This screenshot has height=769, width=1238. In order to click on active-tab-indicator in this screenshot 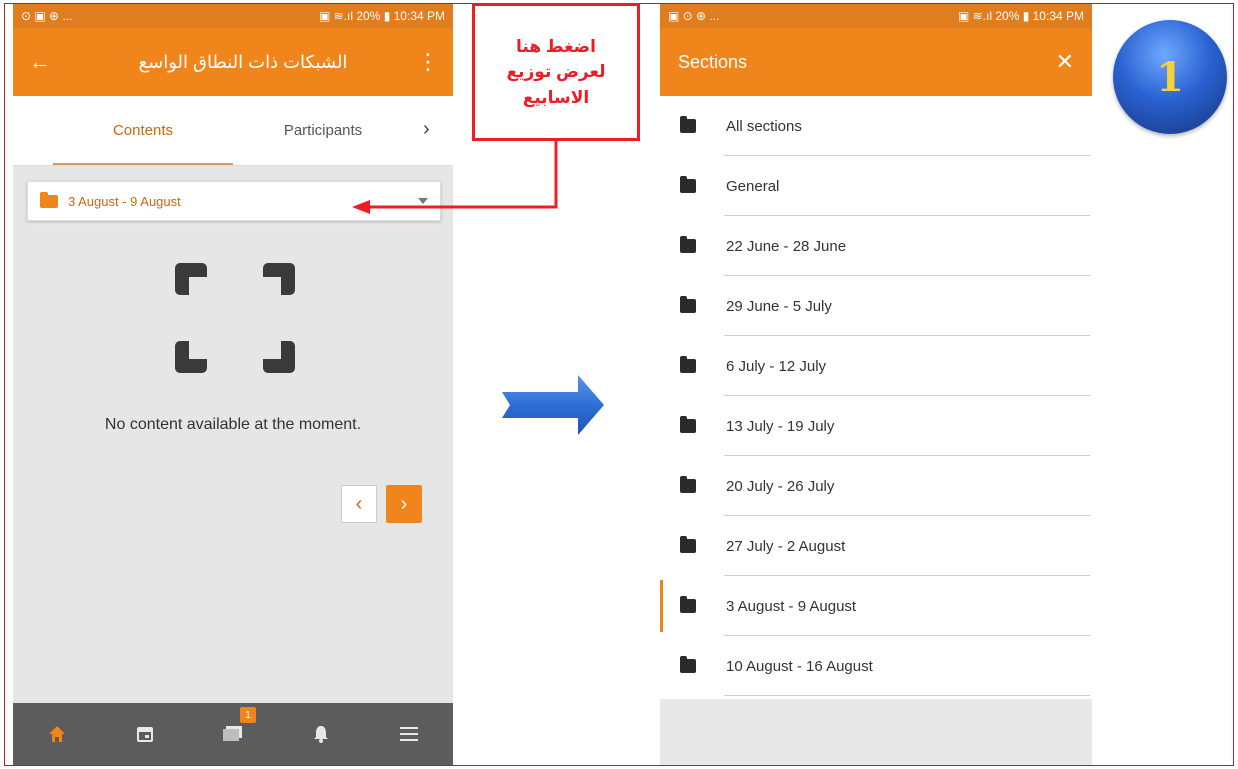, I will do `click(143, 164)`.